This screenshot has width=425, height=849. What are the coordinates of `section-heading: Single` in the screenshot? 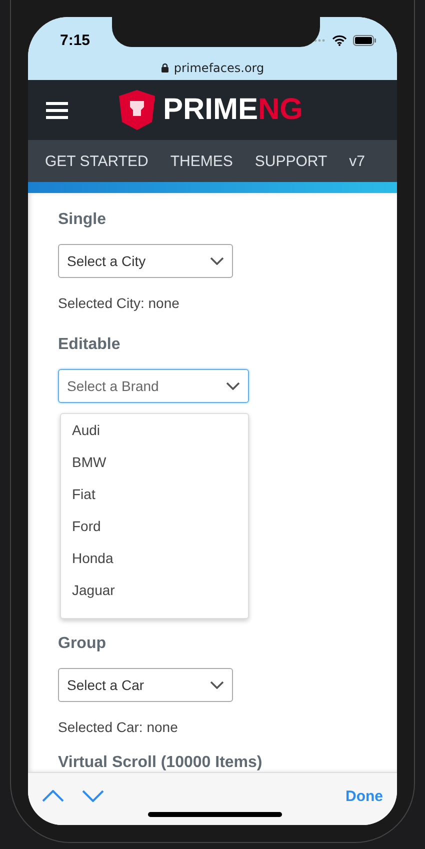 It's located at (83, 220).